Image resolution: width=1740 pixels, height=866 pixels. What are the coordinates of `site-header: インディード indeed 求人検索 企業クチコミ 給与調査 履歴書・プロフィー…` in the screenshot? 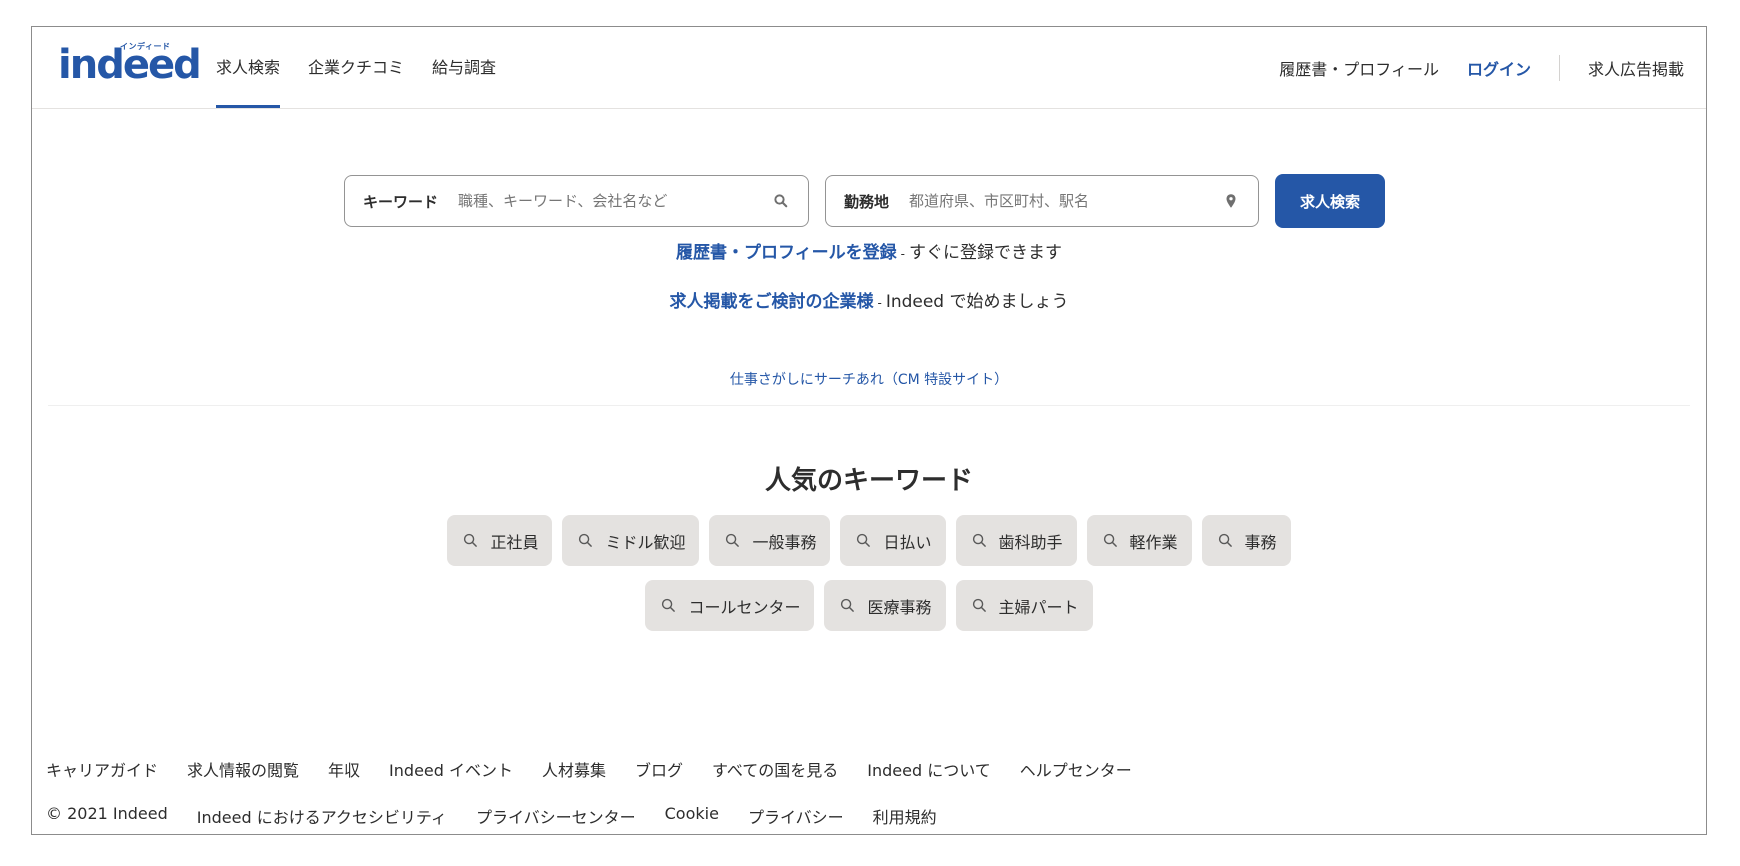 It's located at (869, 68).